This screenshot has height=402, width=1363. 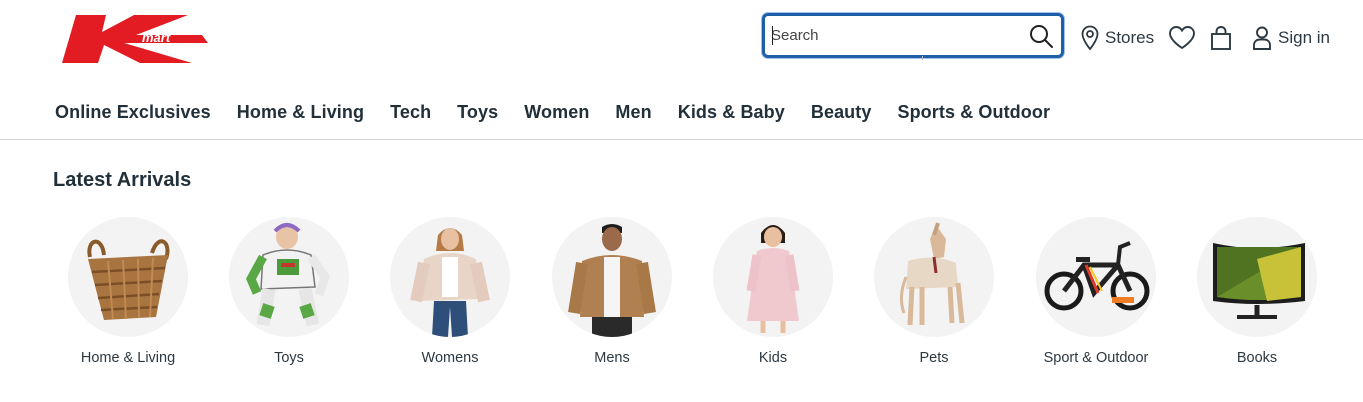 I want to click on stores-label: Stores, so click(x=1130, y=37).